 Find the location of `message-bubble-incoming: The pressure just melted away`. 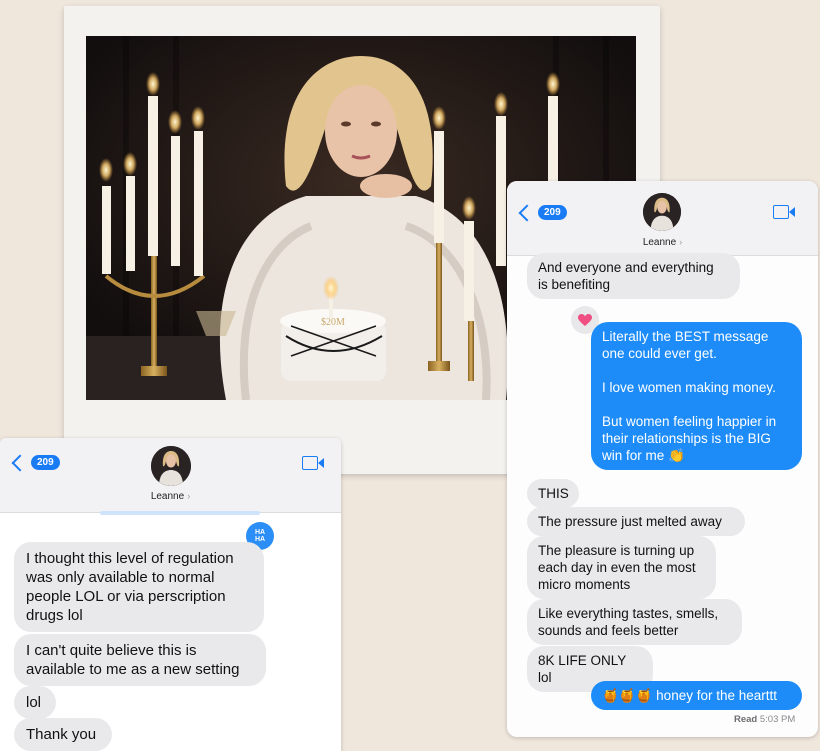

message-bubble-incoming: The pressure just melted away is located at coordinates (636, 521).